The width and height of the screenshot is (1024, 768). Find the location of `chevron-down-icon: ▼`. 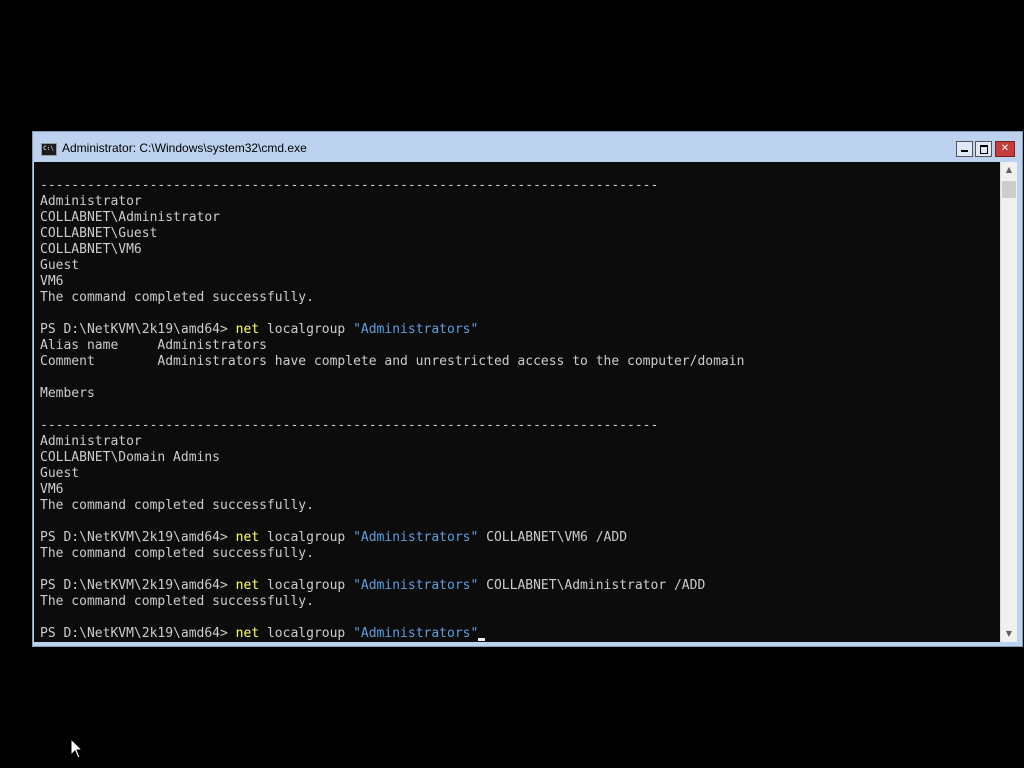

chevron-down-icon: ▼ is located at coordinates (1009, 633).